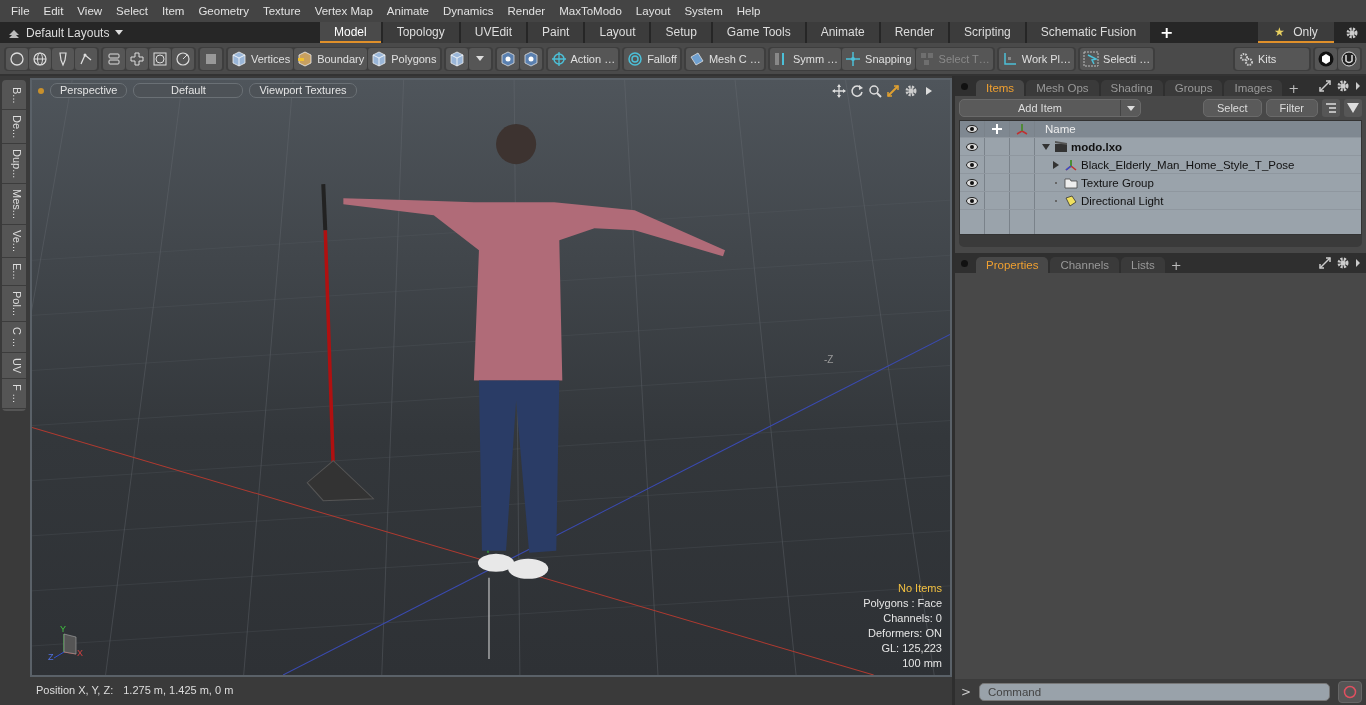  What do you see at coordinates (343, 11) in the screenshot?
I see `menu-item: Vertex Map` at bounding box center [343, 11].